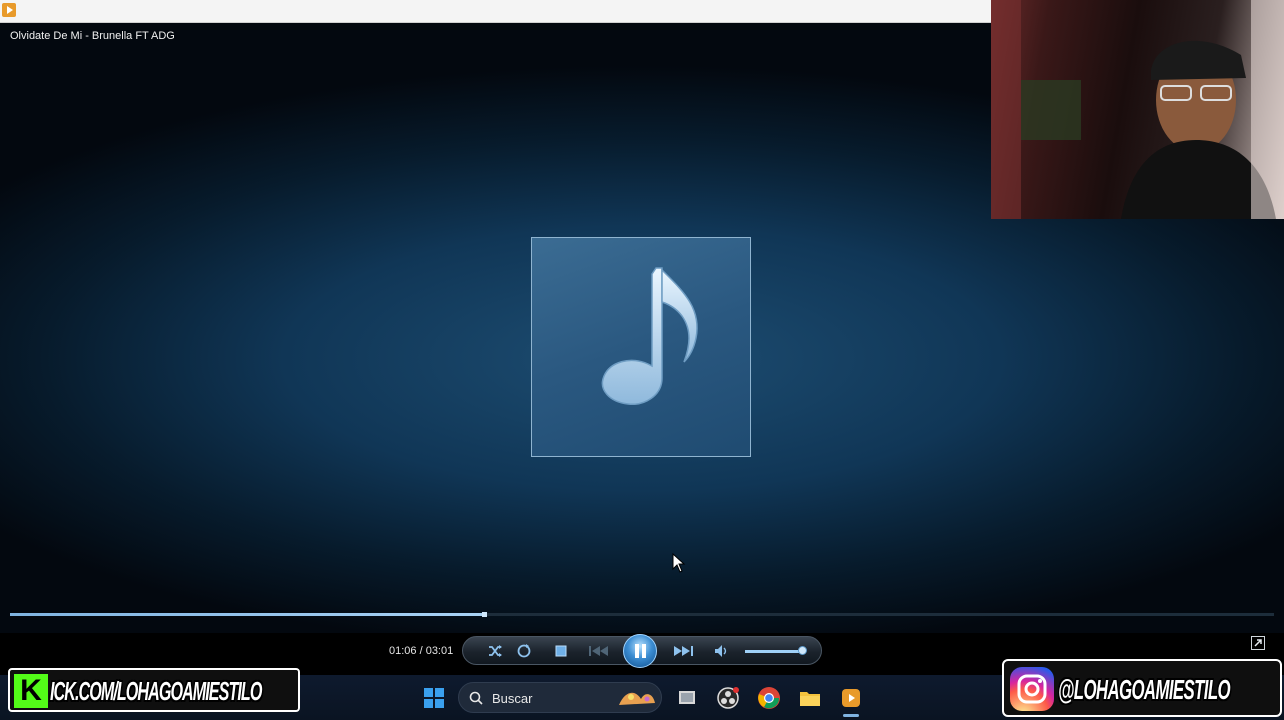  What do you see at coordinates (247, 614) in the screenshot?
I see `seek-bar-progress` at bounding box center [247, 614].